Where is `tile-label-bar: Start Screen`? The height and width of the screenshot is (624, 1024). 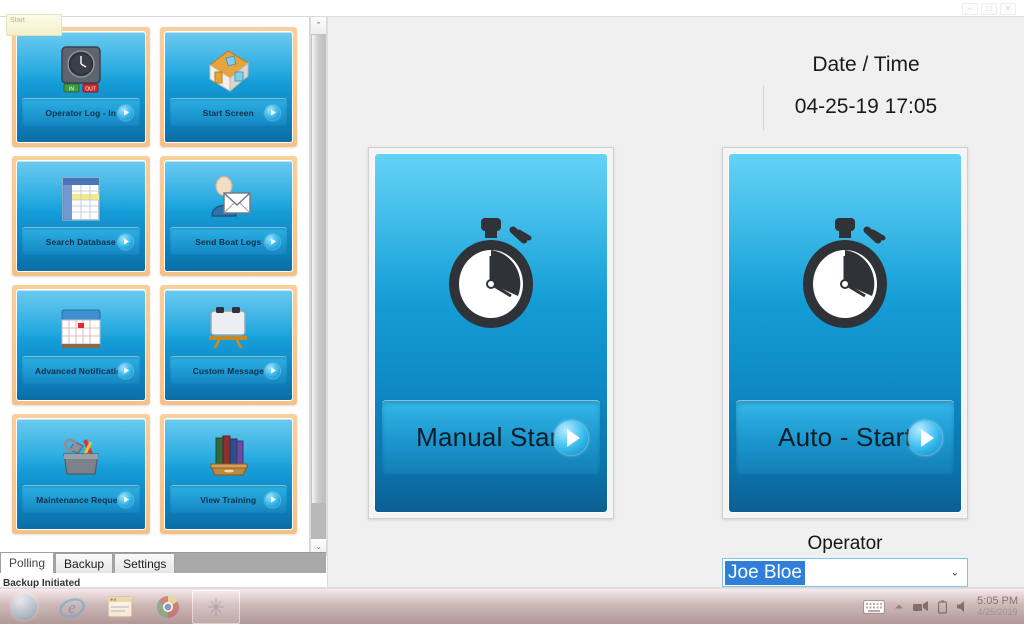
tile-label-bar: Start Screen is located at coordinates (228, 112).